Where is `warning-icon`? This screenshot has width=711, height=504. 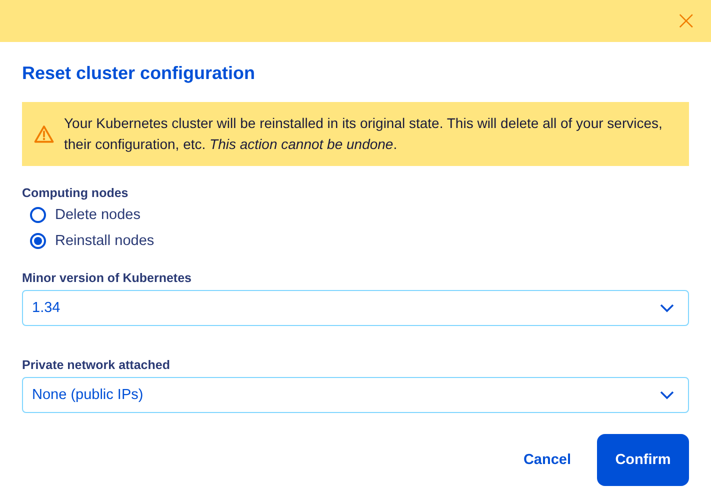
warning-icon is located at coordinates (44, 134).